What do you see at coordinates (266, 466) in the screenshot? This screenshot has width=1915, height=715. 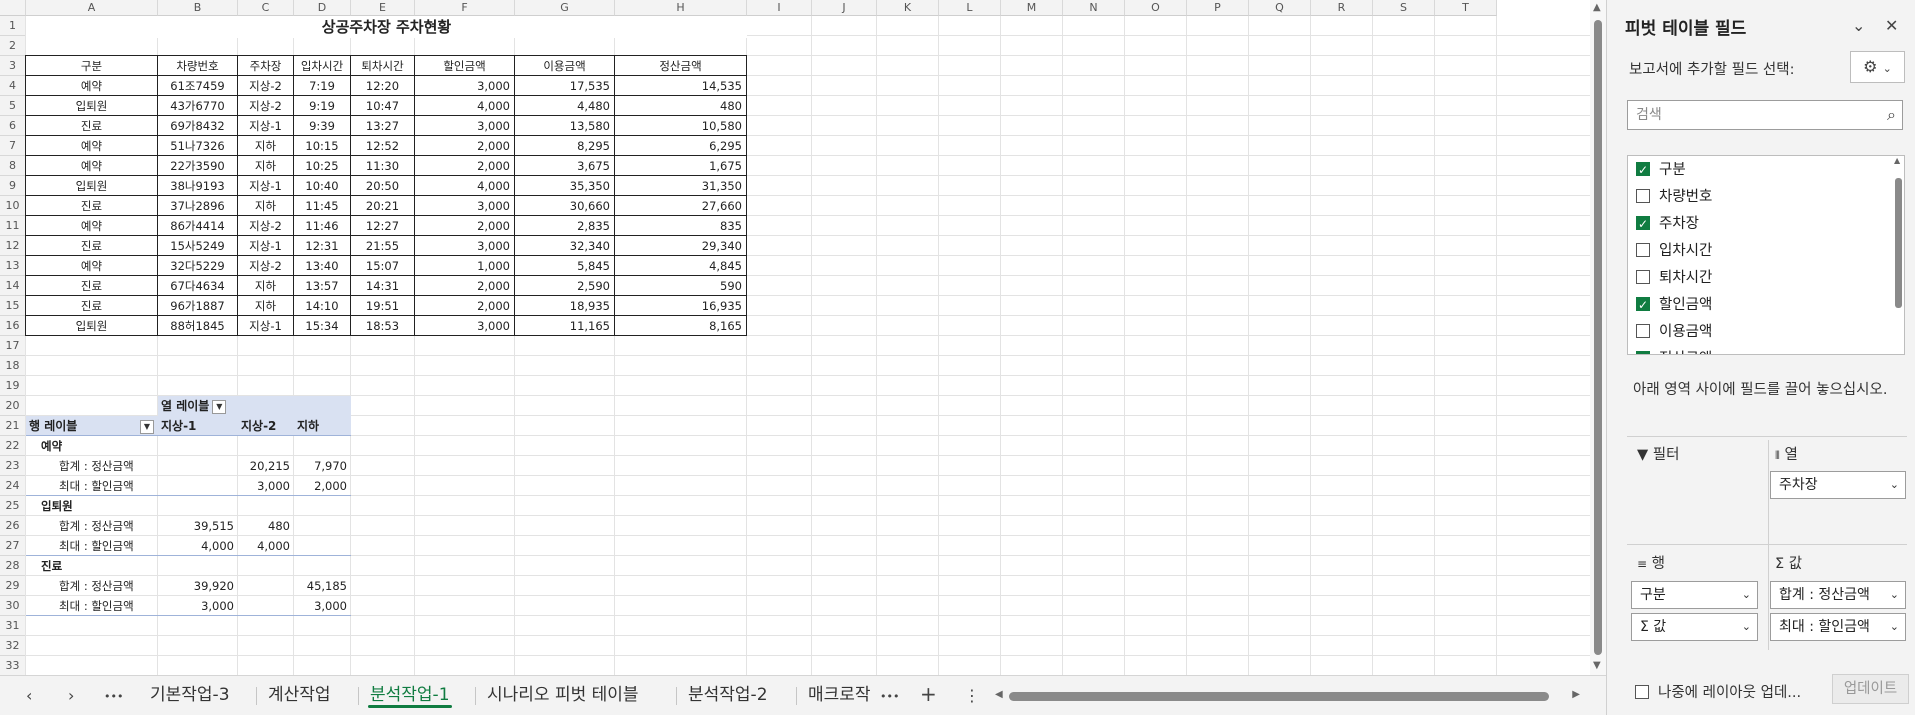 I see `pivot-value-cell: 20,215` at bounding box center [266, 466].